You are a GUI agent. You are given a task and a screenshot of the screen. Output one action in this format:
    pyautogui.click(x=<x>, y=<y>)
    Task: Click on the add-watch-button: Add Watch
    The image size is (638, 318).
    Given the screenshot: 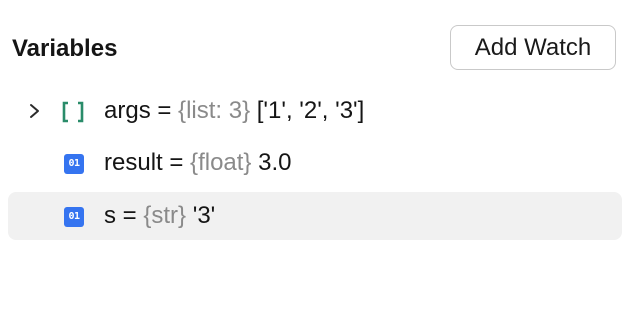 What is the action you would take?
    pyautogui.click(x=533, y=47)
    